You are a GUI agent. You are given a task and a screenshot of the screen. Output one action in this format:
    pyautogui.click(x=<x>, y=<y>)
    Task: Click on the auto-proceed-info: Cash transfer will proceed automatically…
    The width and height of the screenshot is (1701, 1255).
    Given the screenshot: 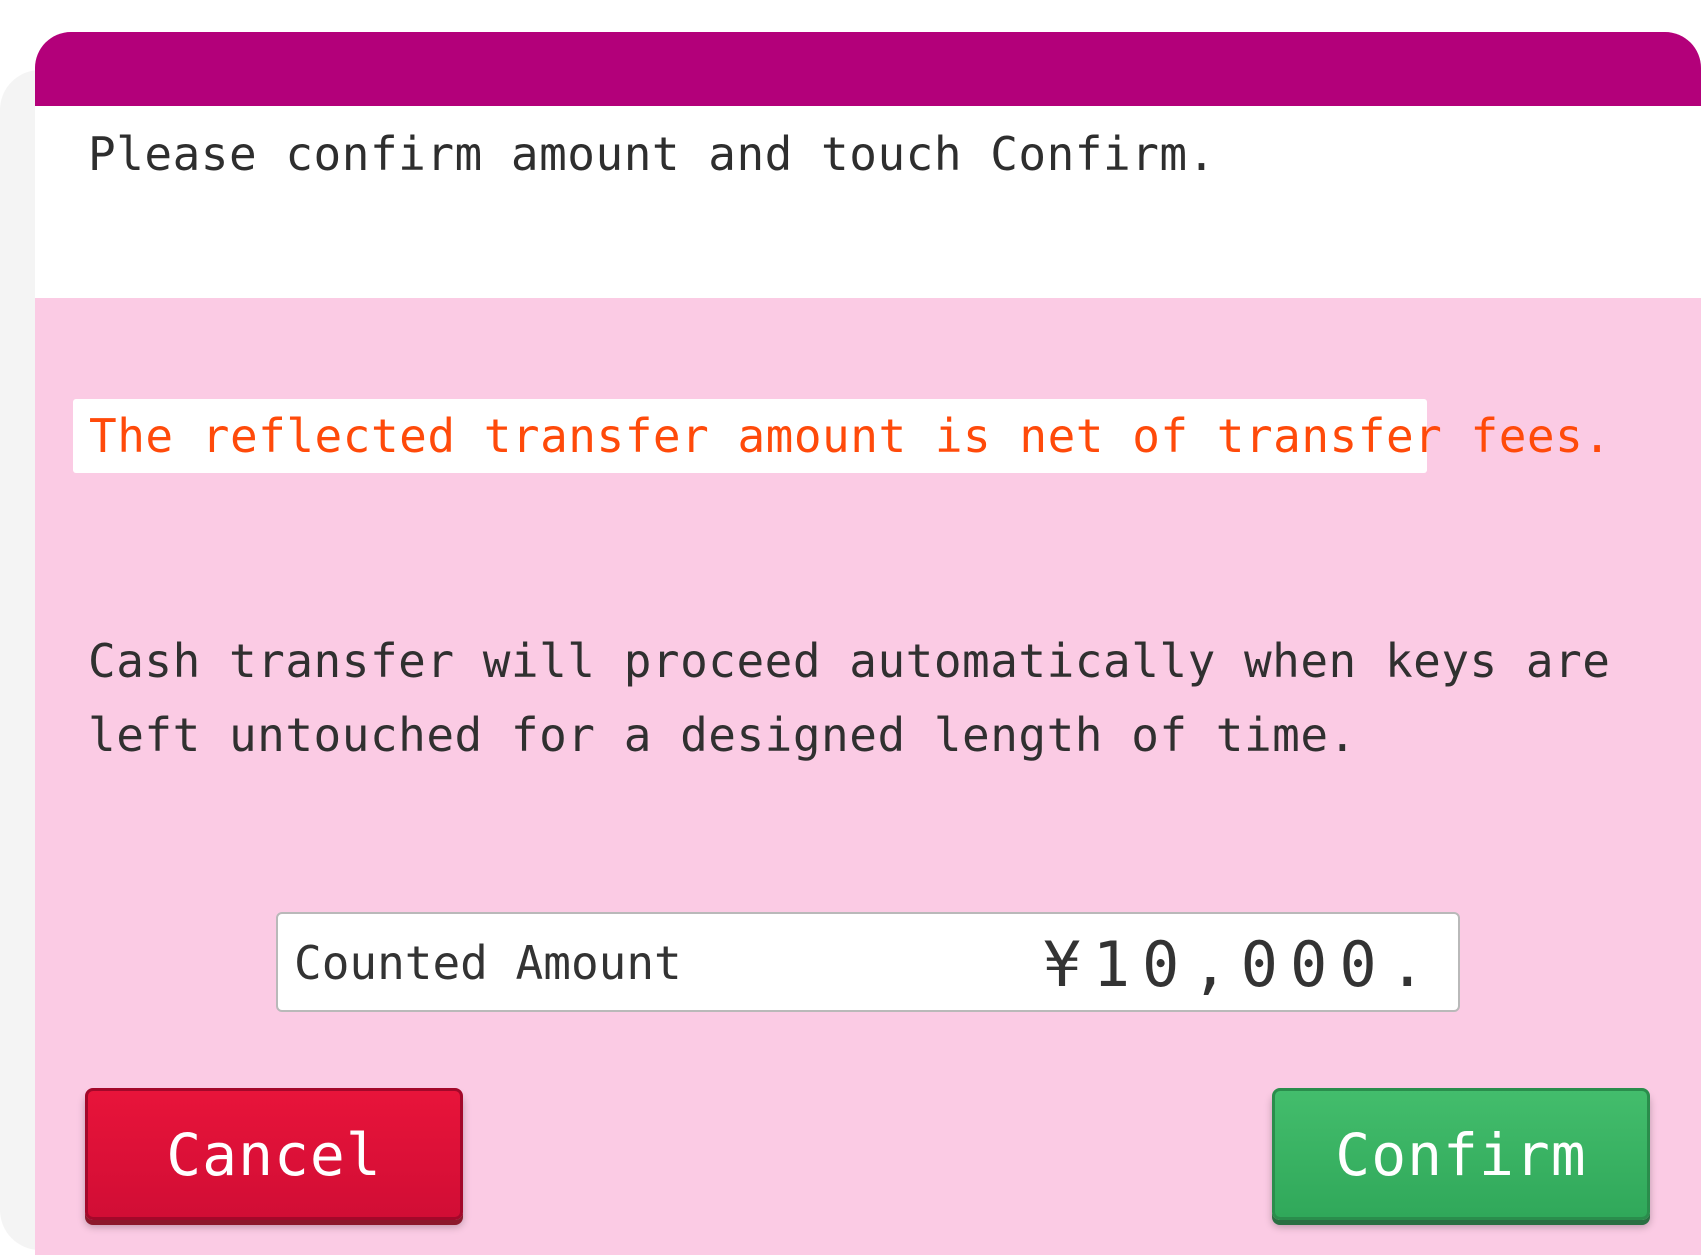 What is the action you would take?
    pyautogui.click(x=849, y=698)
    